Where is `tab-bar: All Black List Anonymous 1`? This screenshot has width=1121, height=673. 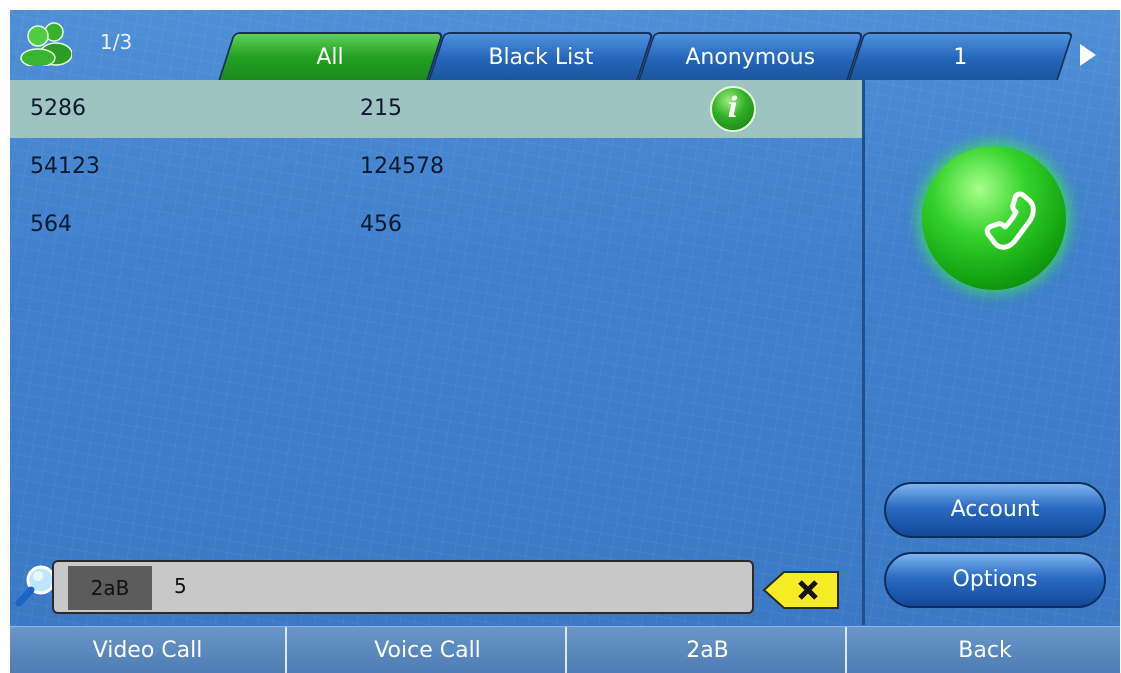
tab-bar: All Black List Anonymous 1 is located at coordinates (642, 56).